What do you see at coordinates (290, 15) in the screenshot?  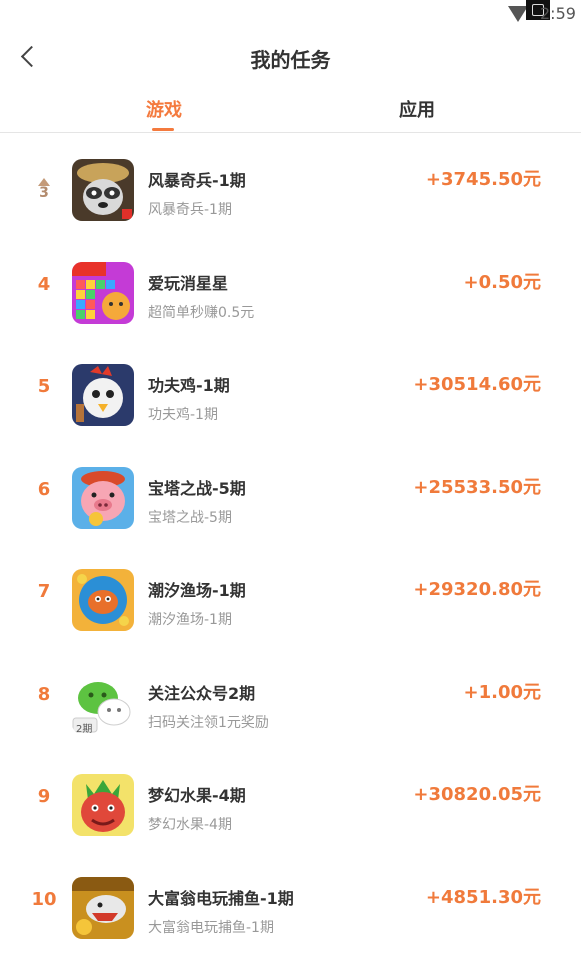 I see `status-bar: 2:59` at bounding box center [290, 15].